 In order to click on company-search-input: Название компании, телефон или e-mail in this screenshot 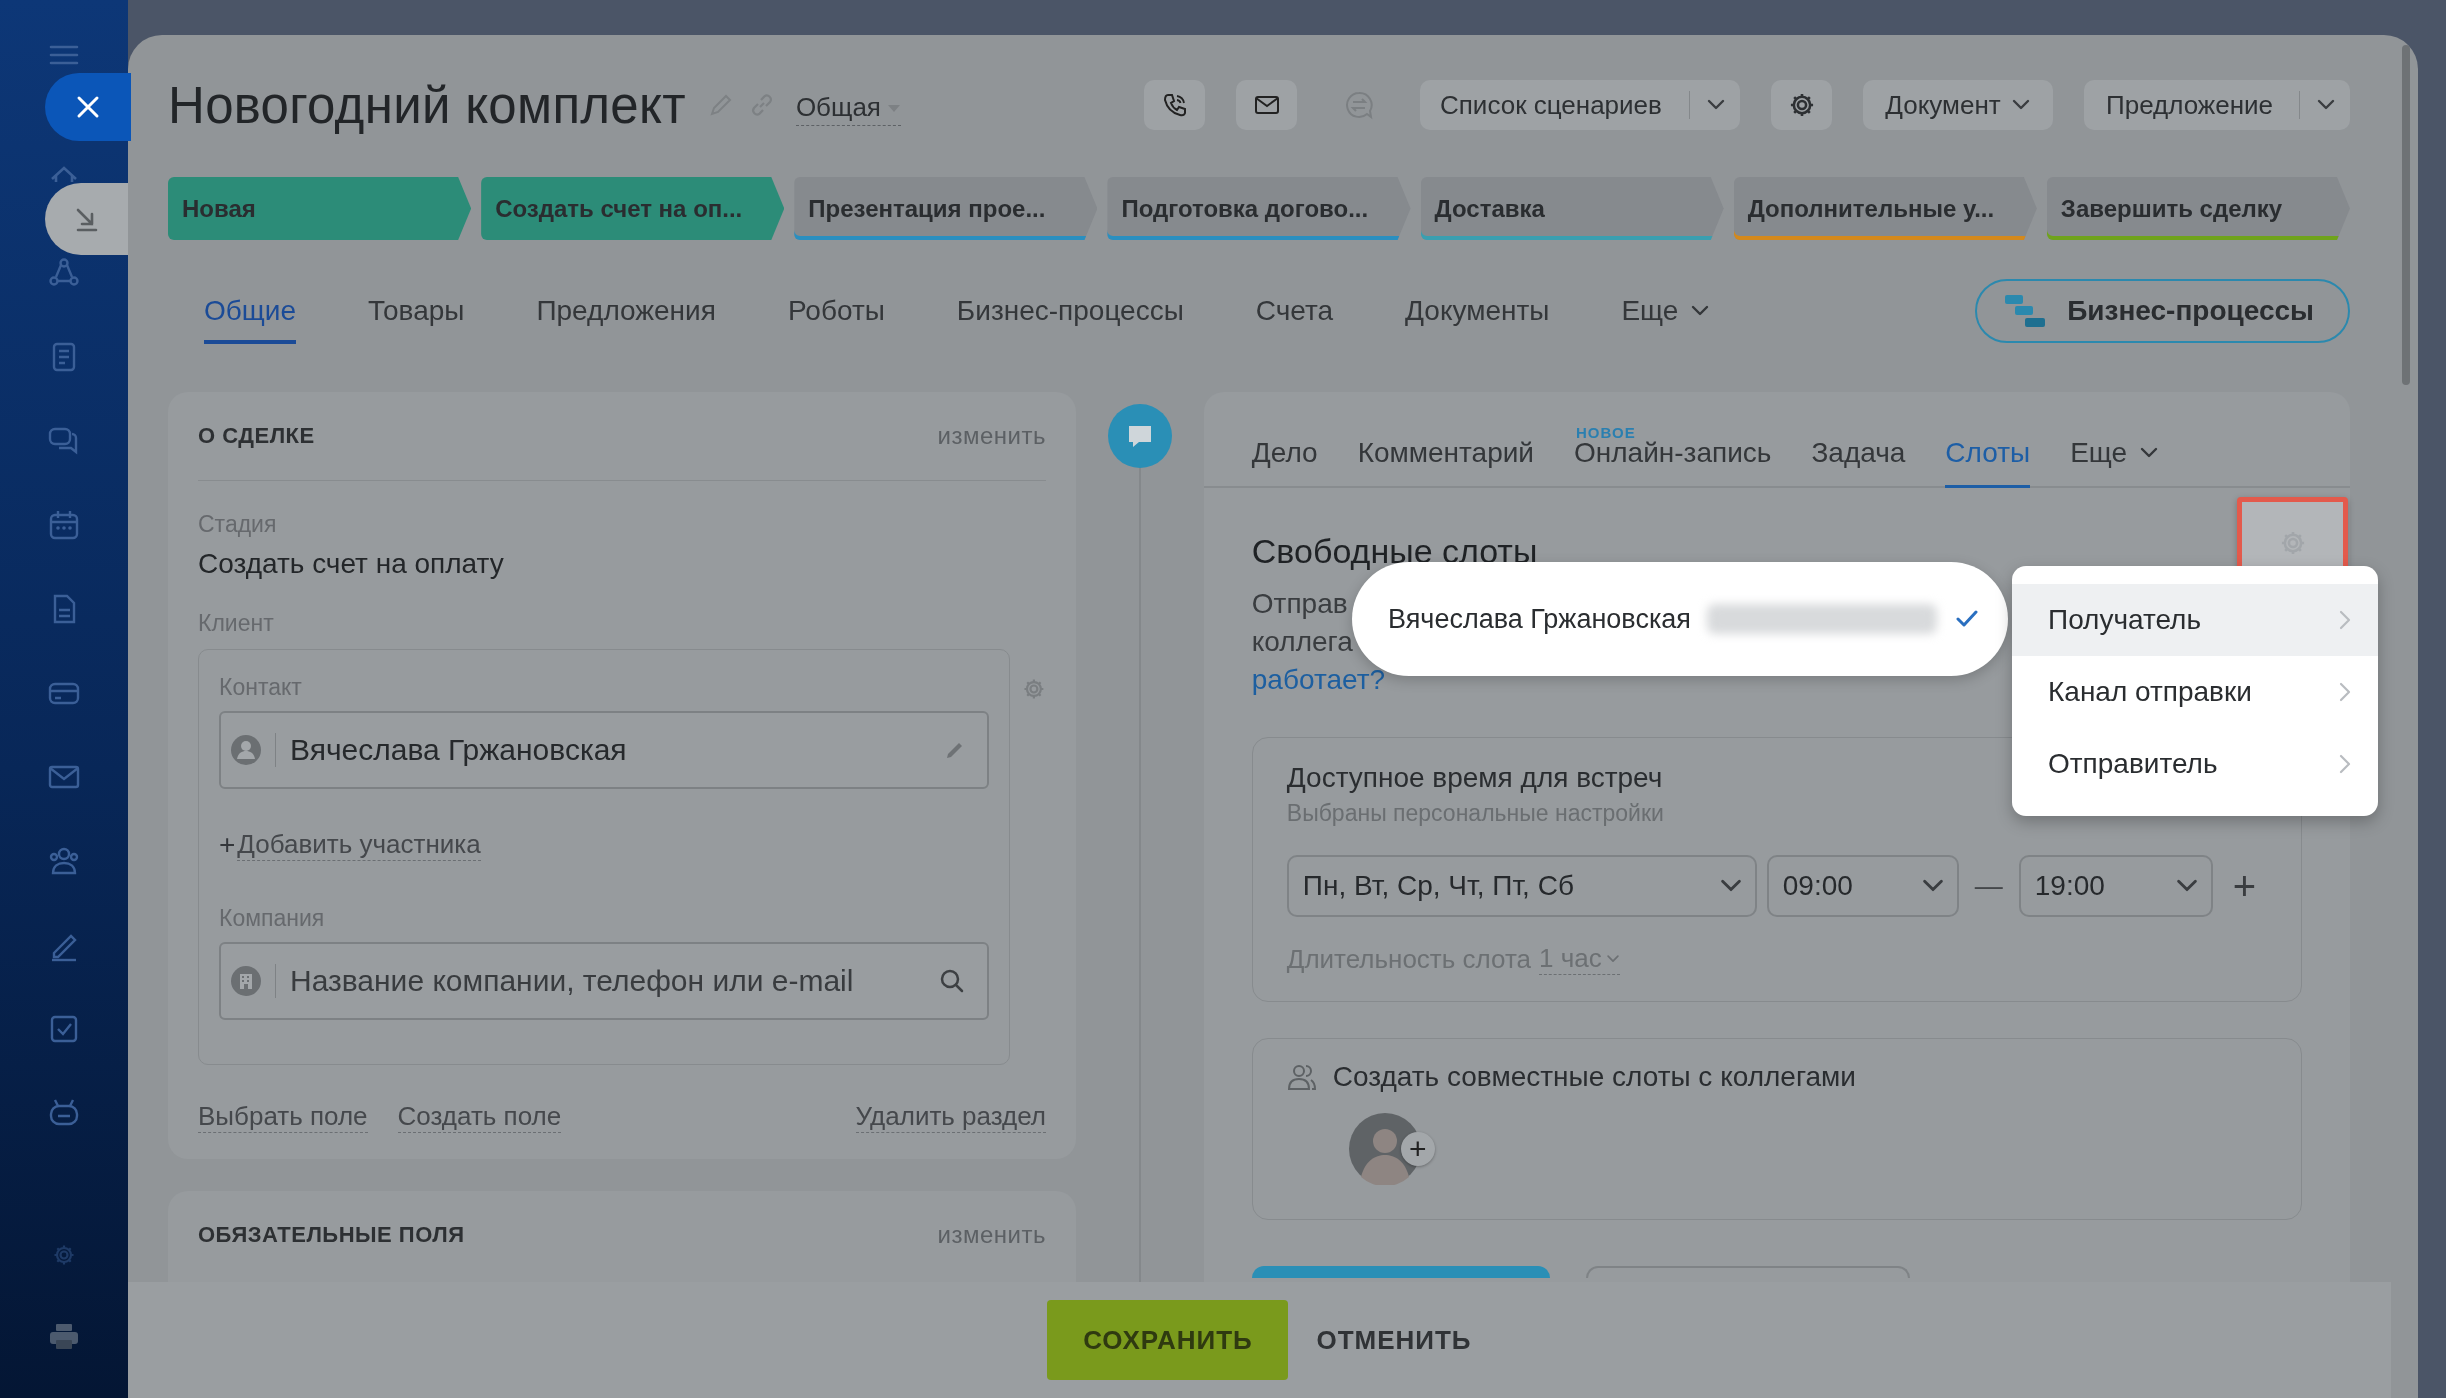, I will do `click(608, 981)`.